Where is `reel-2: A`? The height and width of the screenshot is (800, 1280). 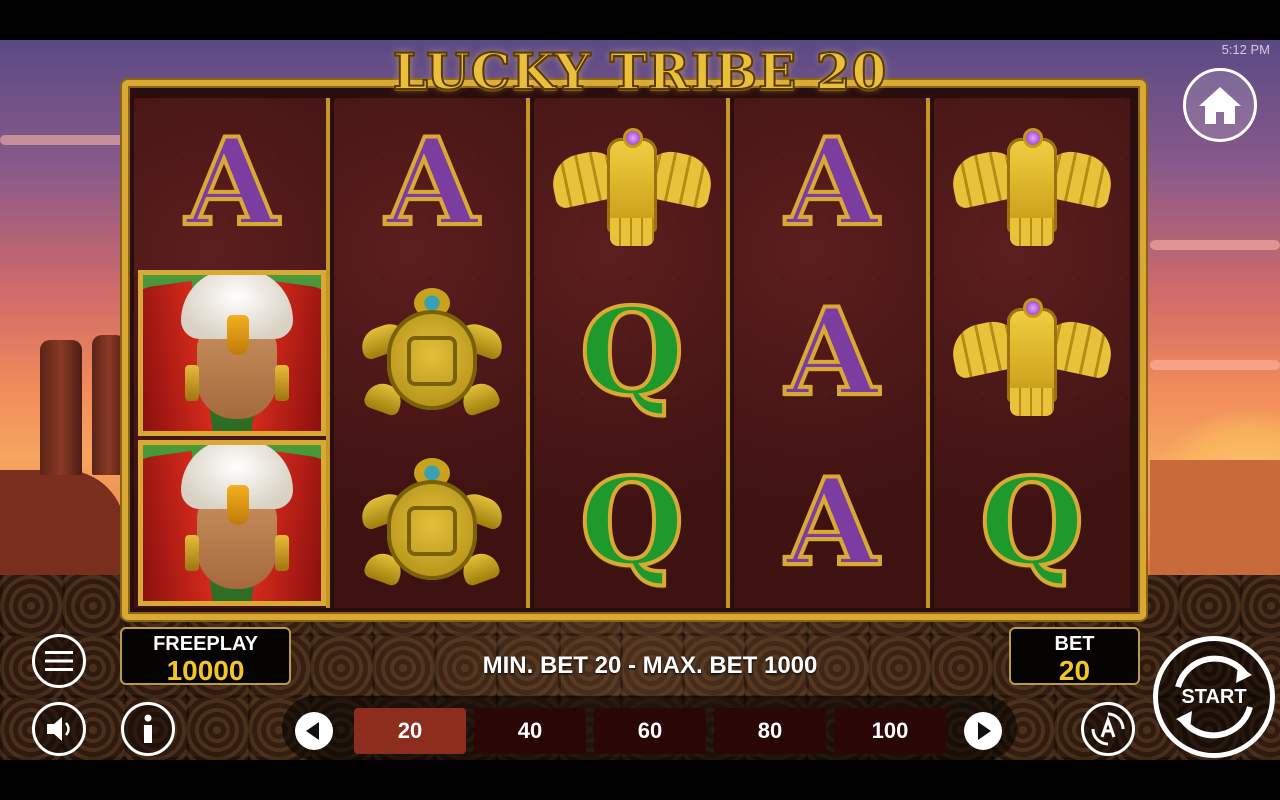
reel-2: A is located at coordinates (432, 353).